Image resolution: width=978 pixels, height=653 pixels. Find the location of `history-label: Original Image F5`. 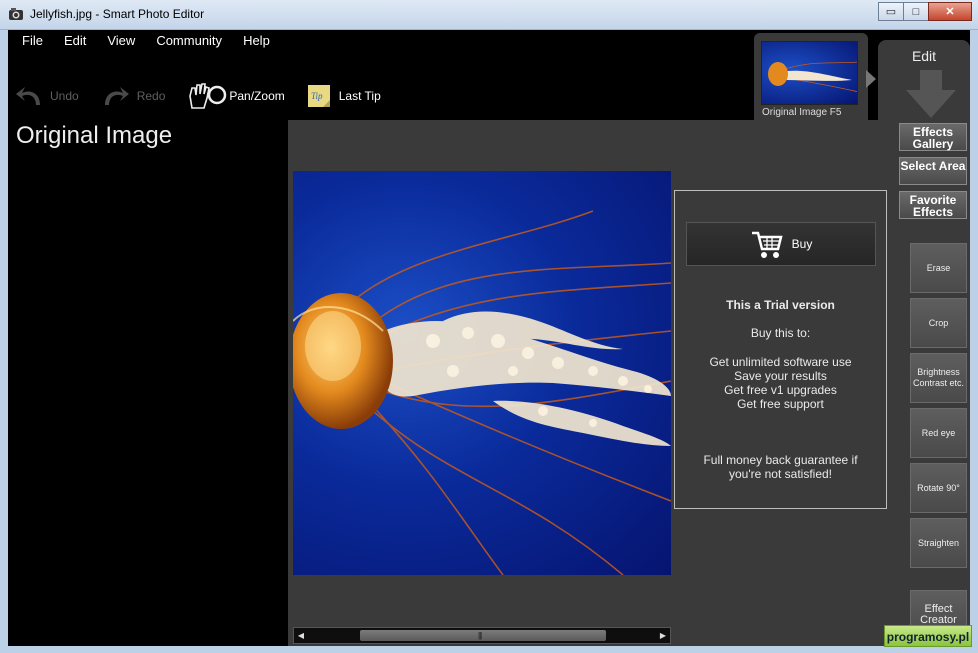

history-label: Original Image F5 is located at coordinates (802, 112).